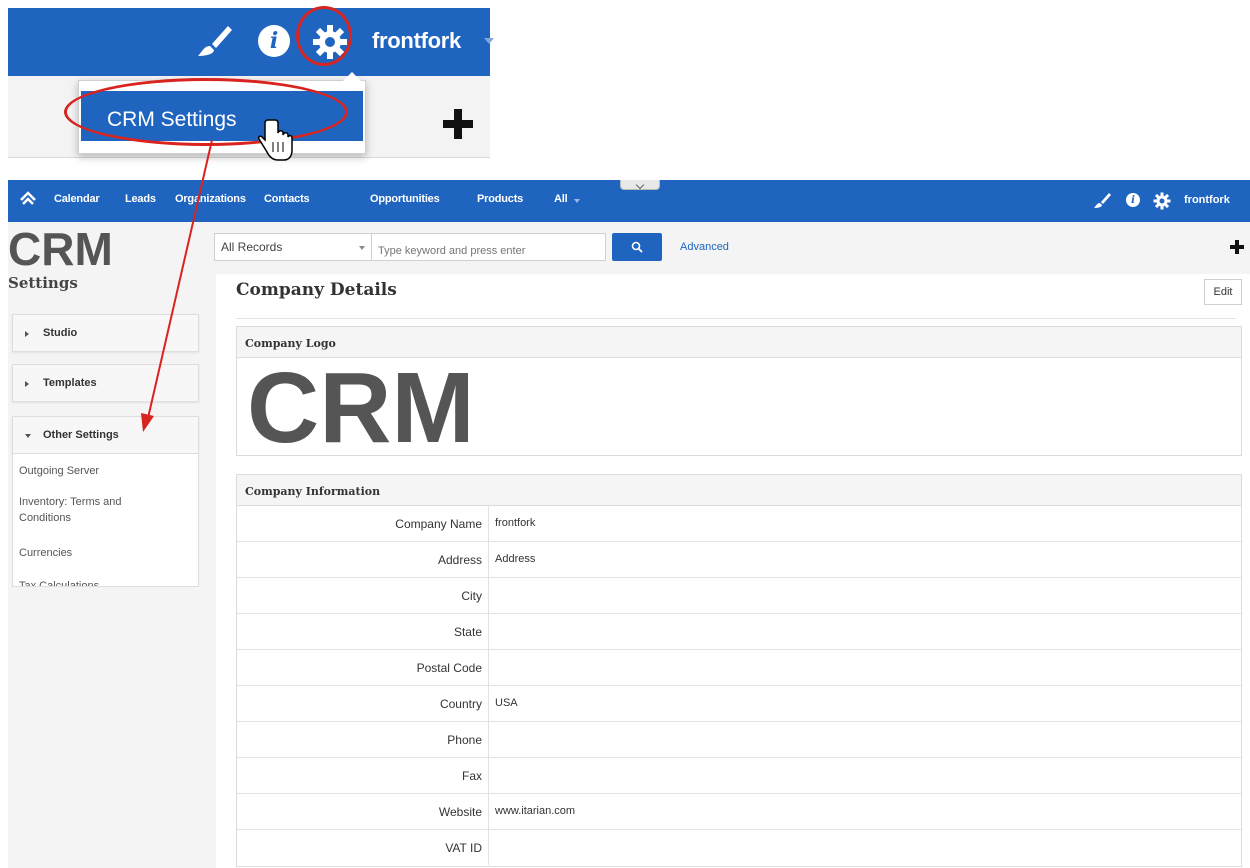 Image resolution: width=1250 pixels, height=868 pixels. I want to click on home-icon, so click(28, 200).